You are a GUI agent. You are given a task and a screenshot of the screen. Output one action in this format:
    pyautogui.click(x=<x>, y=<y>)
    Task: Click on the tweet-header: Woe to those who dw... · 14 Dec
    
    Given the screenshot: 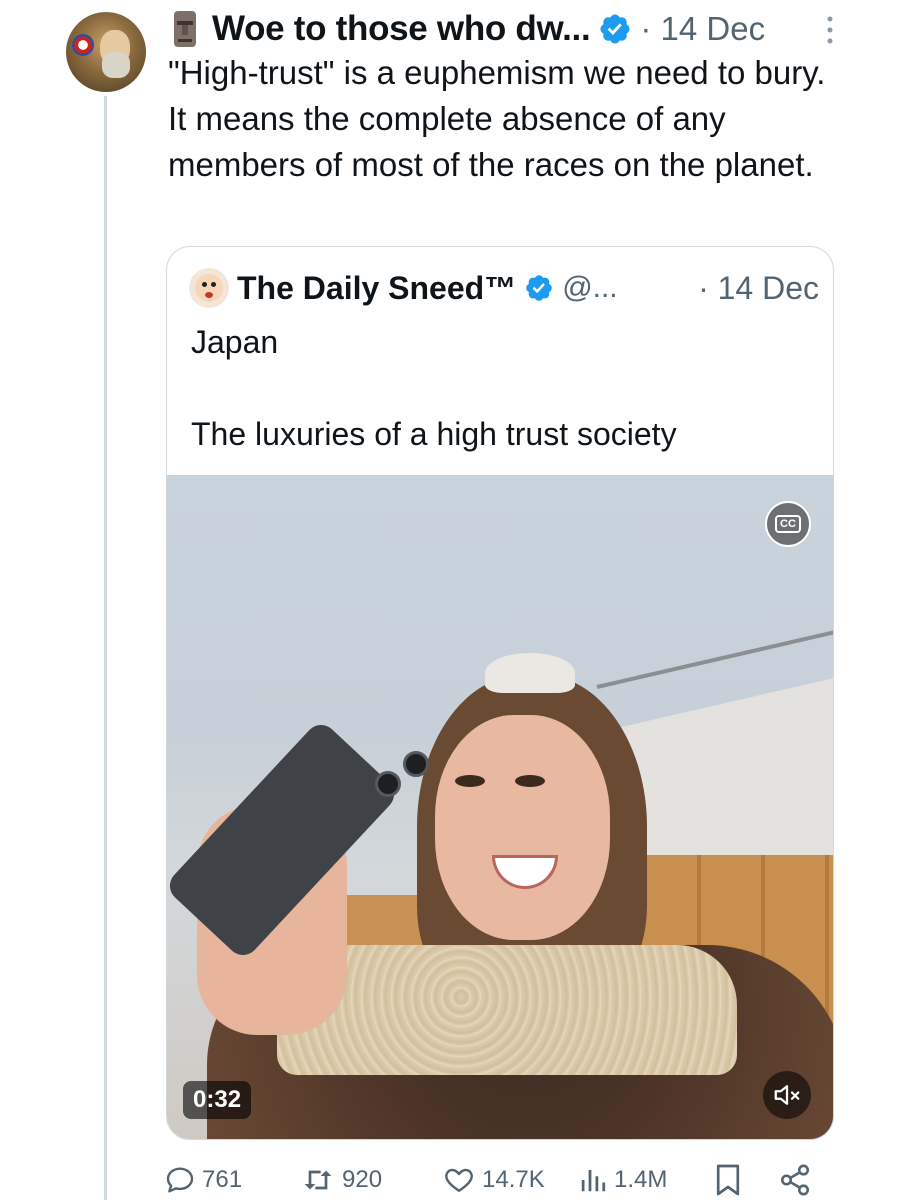 What is the action you would take?
    pyautogui.click(x=503, y=29)
    